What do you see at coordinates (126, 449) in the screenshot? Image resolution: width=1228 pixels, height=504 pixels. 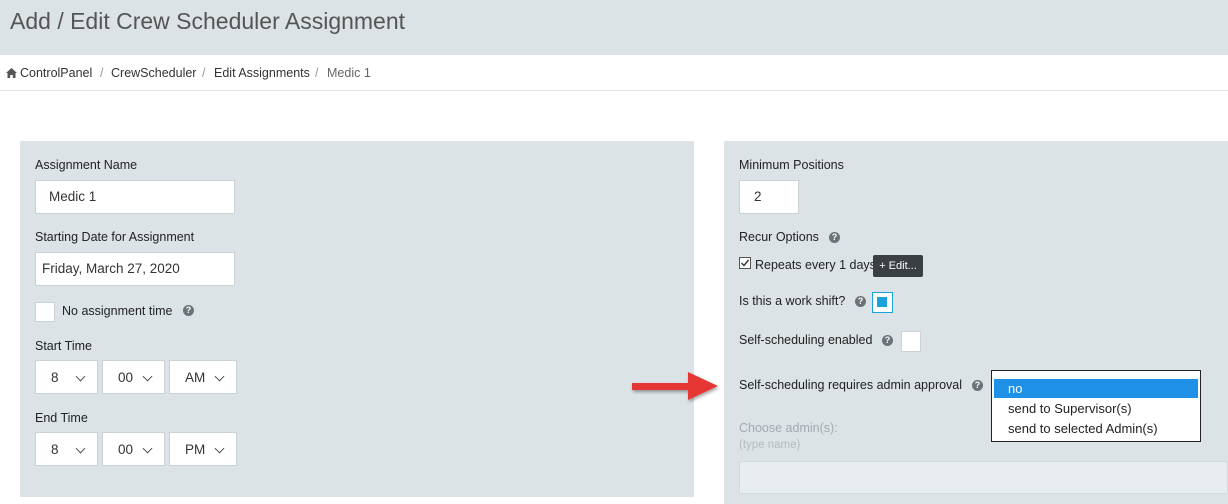 I see `end-minute-value: 00` at bounding box center [126, 449].